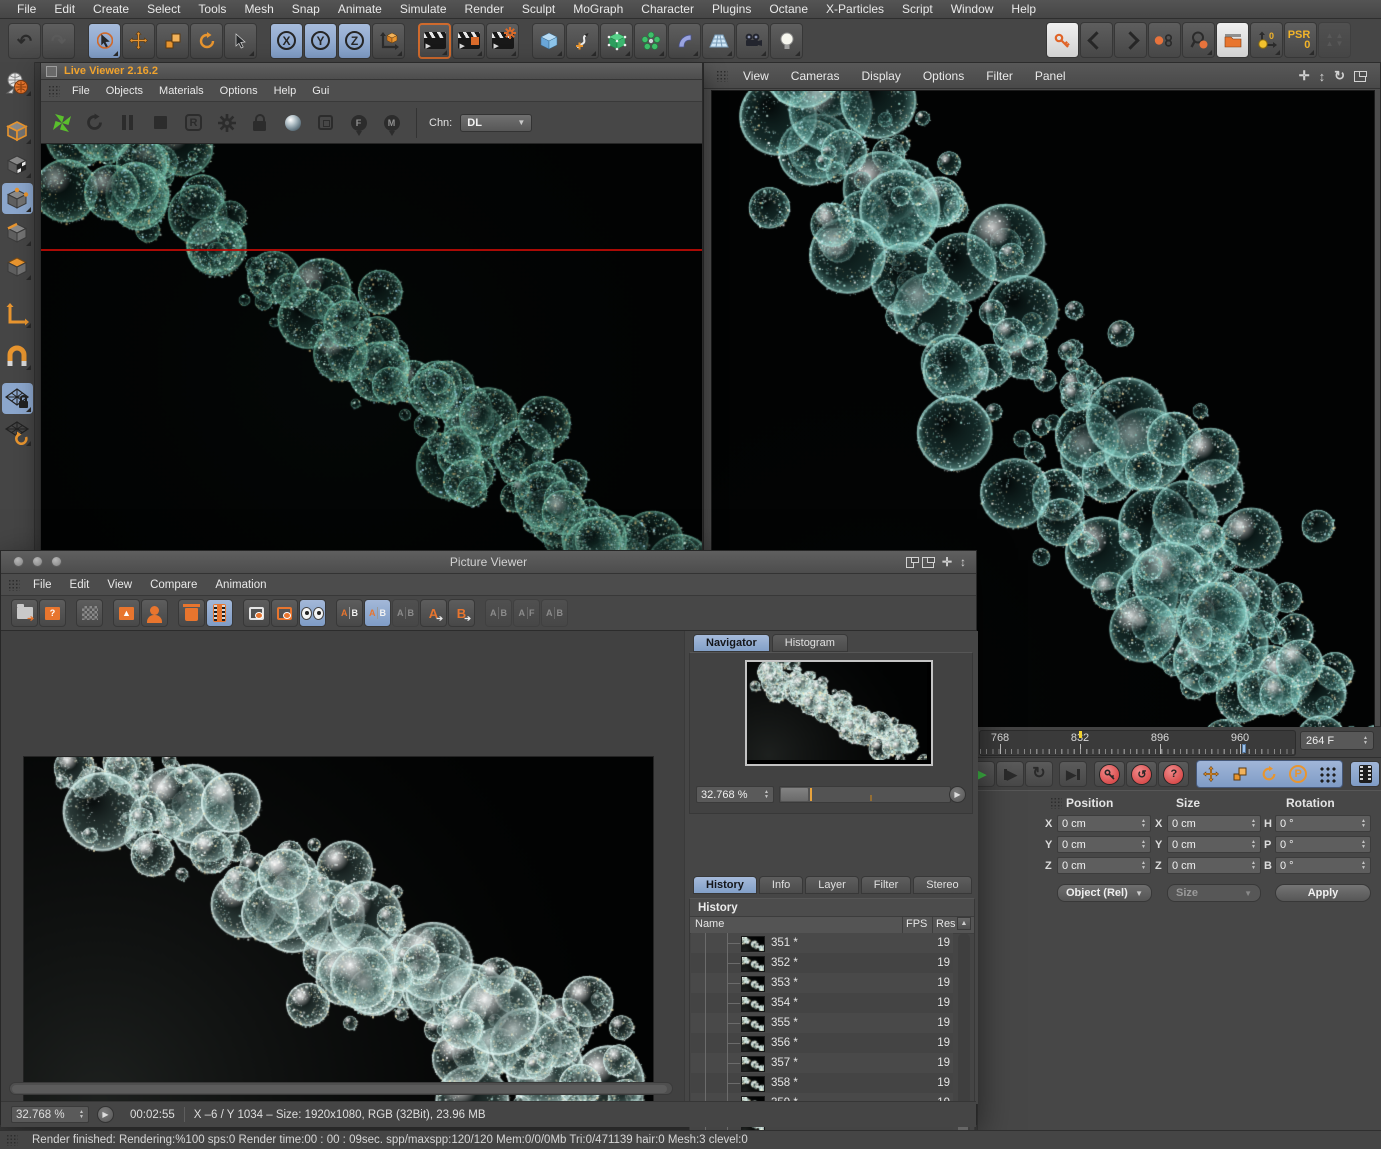 The width and height of the screenshot is (1381, 1149). I want to click on viewport-menu-item: Display, so click(880, 76).